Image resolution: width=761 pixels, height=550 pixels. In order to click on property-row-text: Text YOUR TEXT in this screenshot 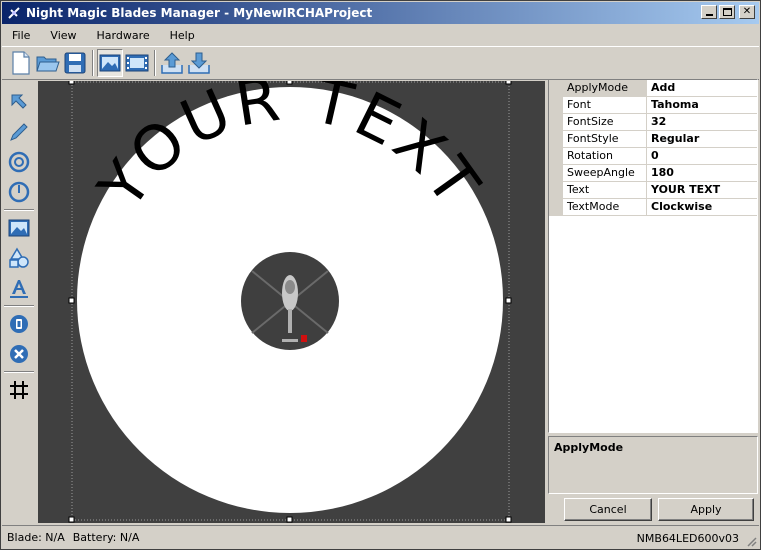, I will do `click(653, 190)`.